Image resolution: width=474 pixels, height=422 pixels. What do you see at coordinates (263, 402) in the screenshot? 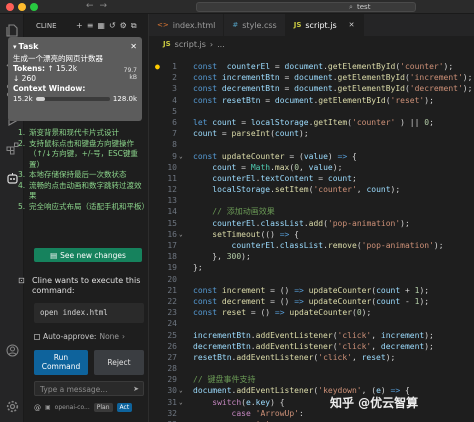
I see `code-token: key` at bounding box center [263, 402].